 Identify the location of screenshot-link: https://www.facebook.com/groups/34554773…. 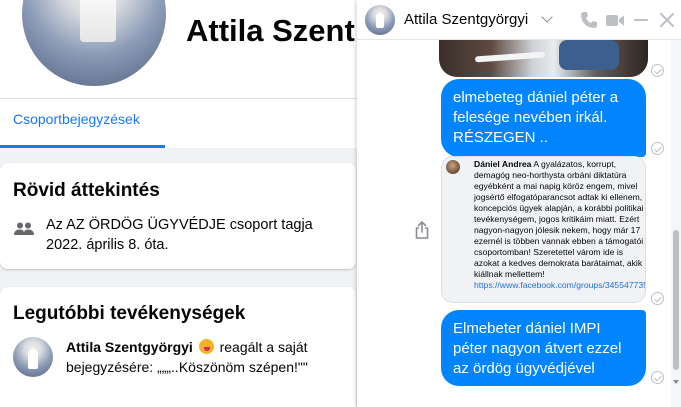
(559, 285).